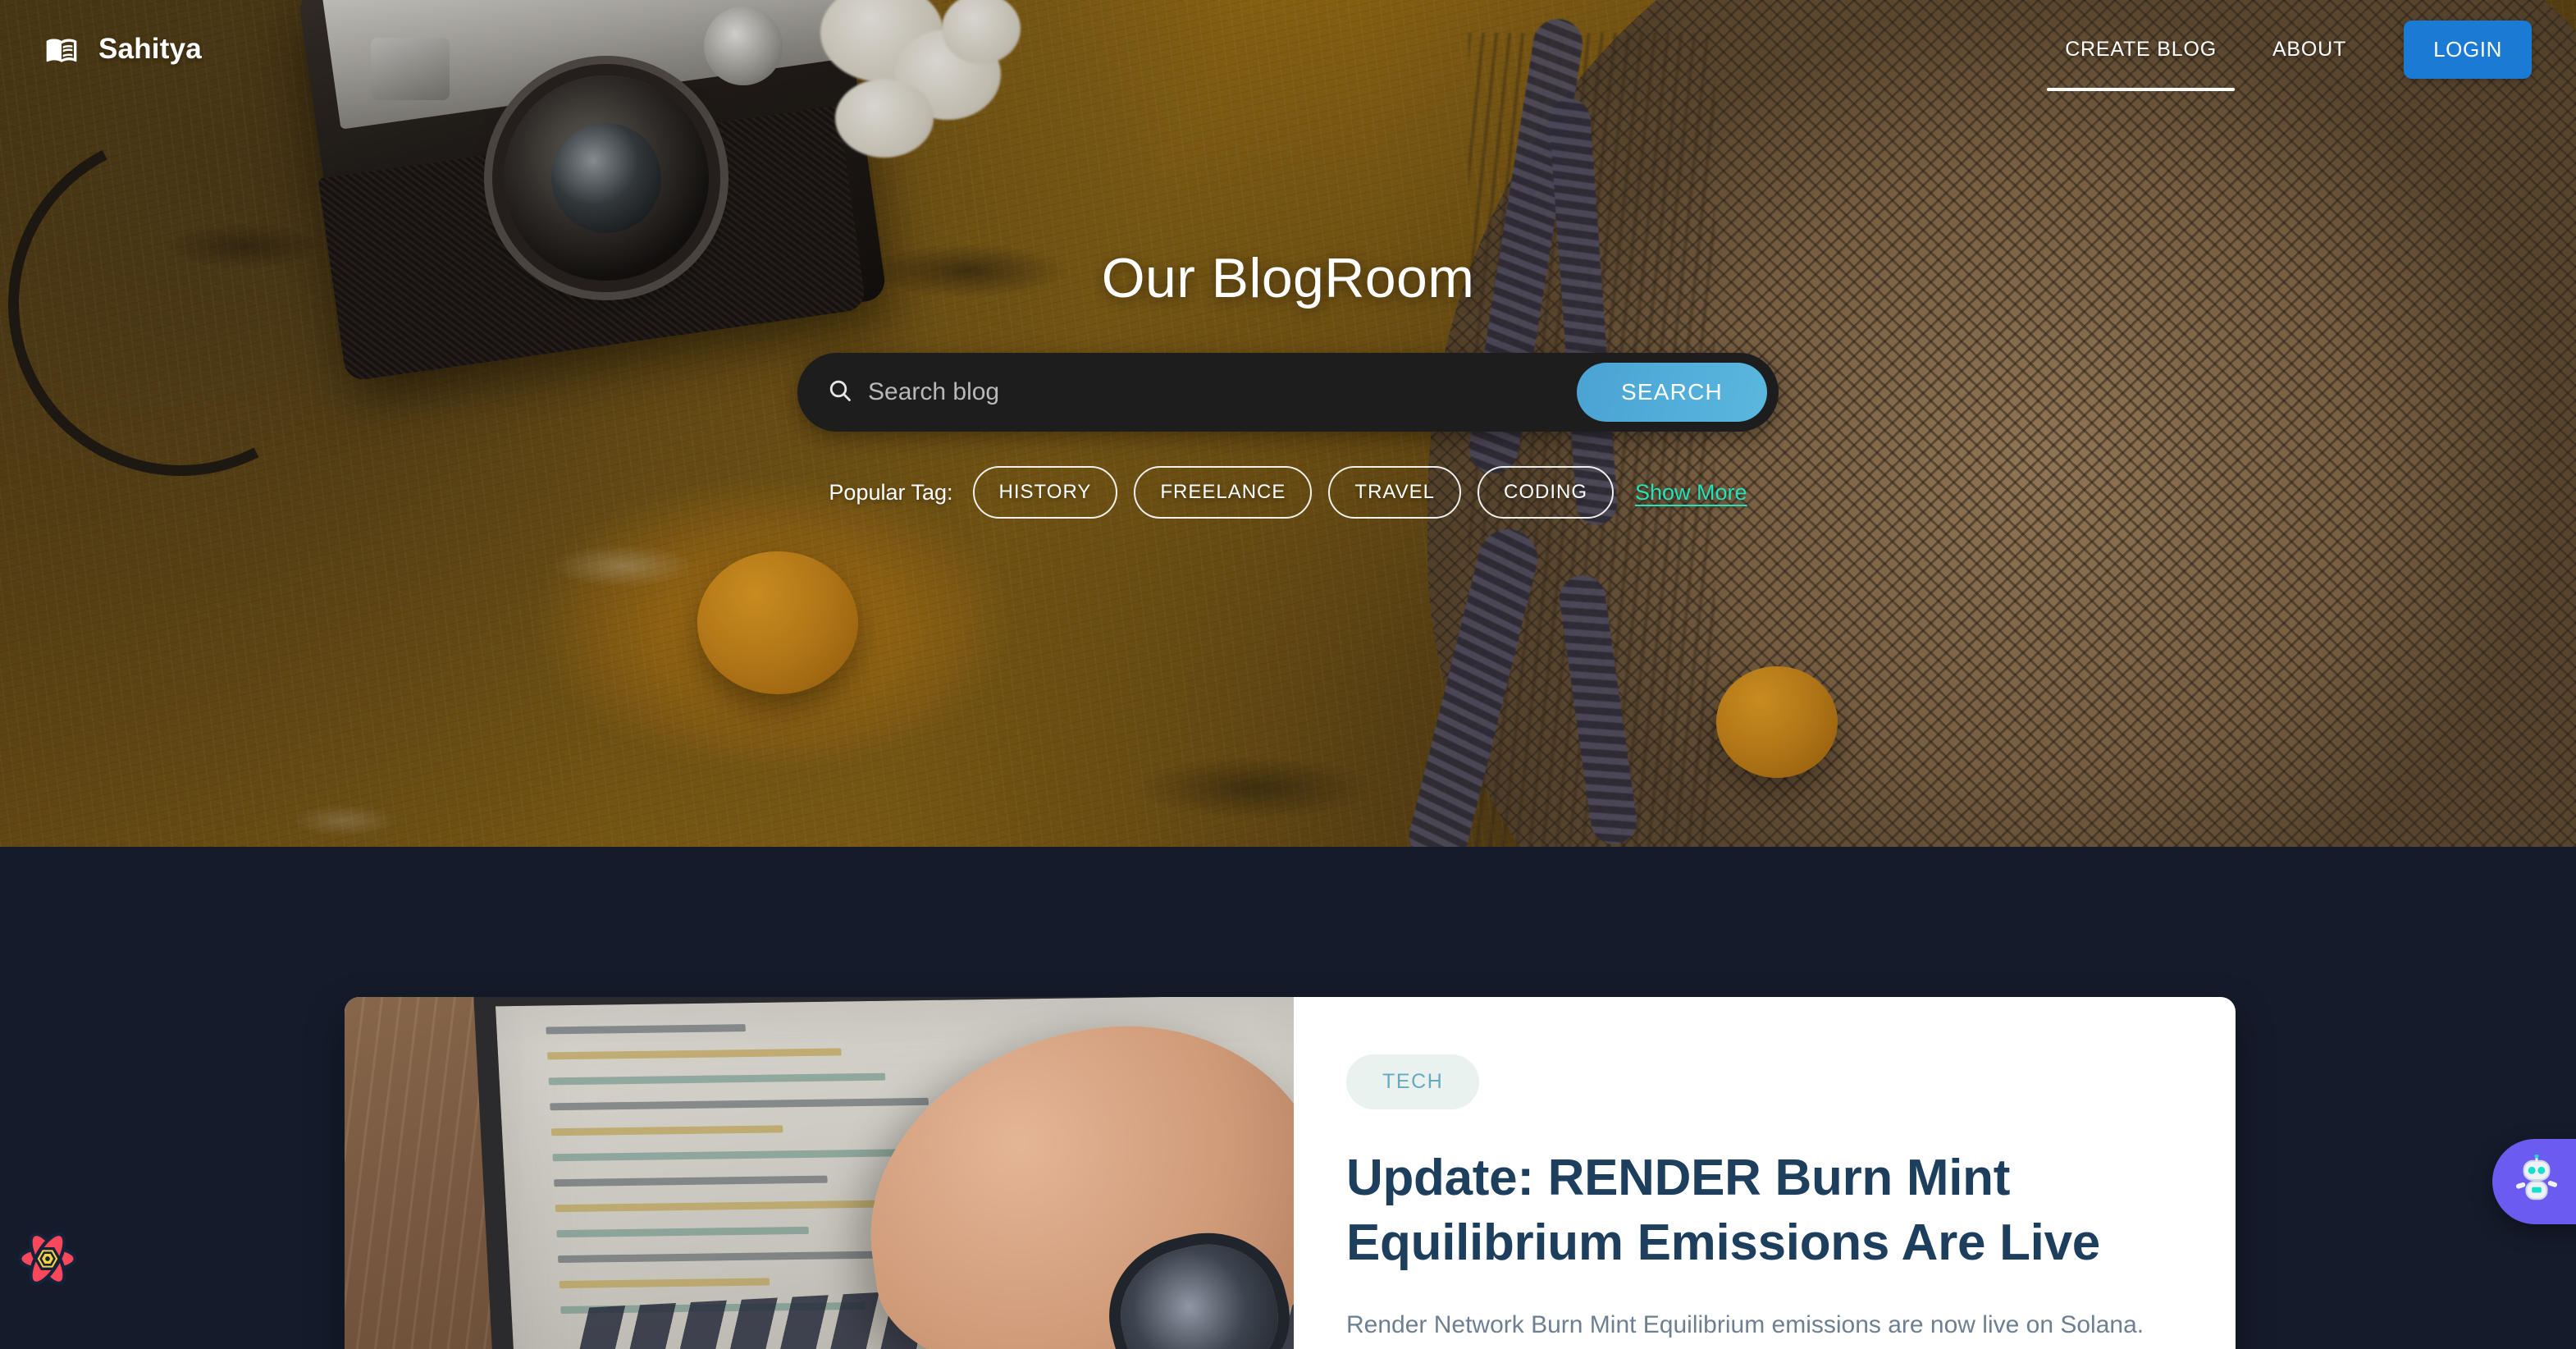  I want to click on login-button: LOGIN, so click(2468, 49).